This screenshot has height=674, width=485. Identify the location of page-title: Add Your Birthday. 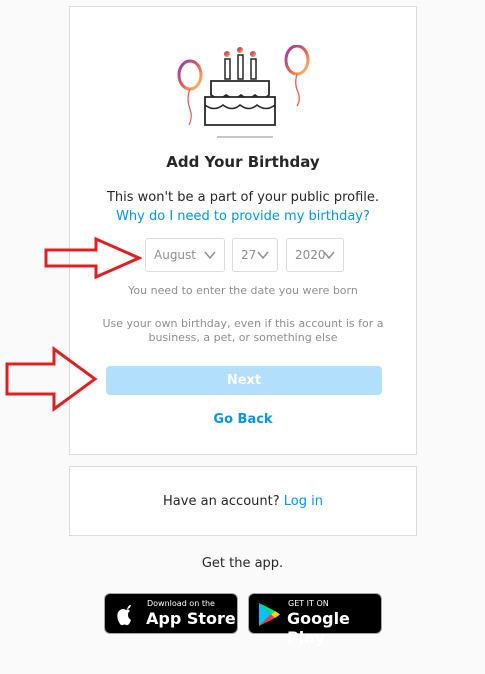
(243, 162).